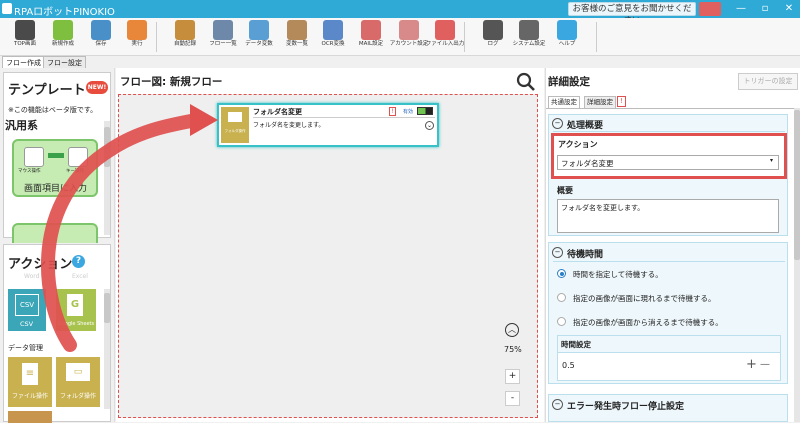  I want to click on toolbar-button-account: アカウント設定, so click(409, 38).